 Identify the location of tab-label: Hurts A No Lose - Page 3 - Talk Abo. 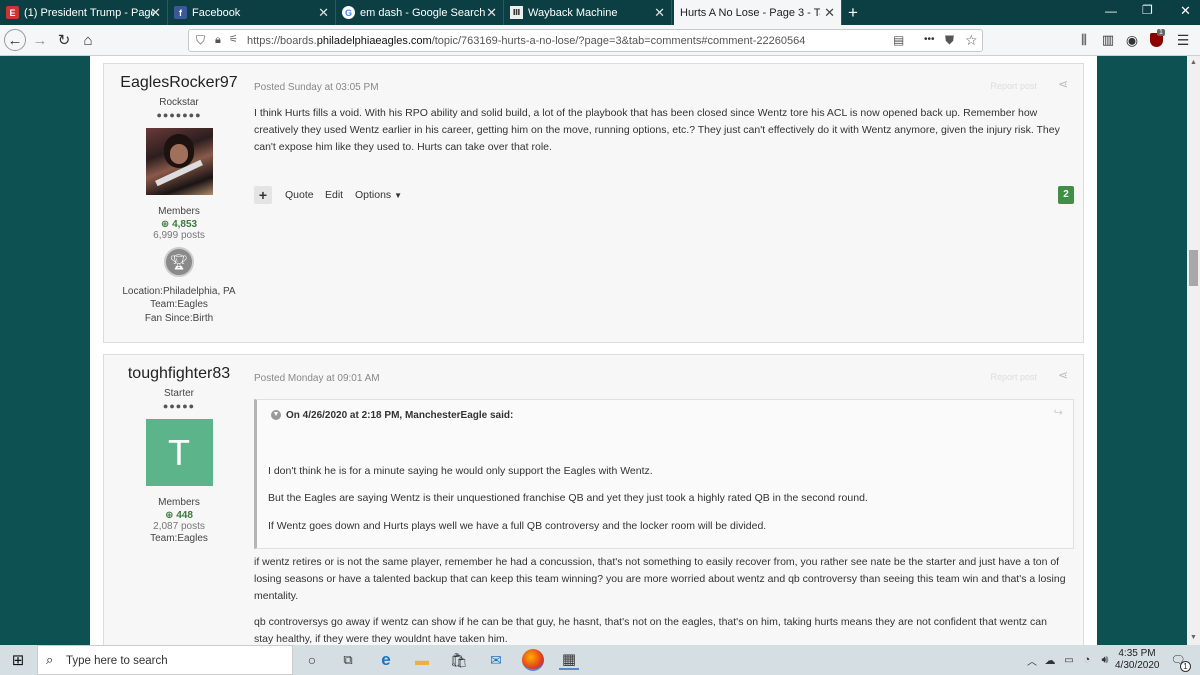
(750, 12).